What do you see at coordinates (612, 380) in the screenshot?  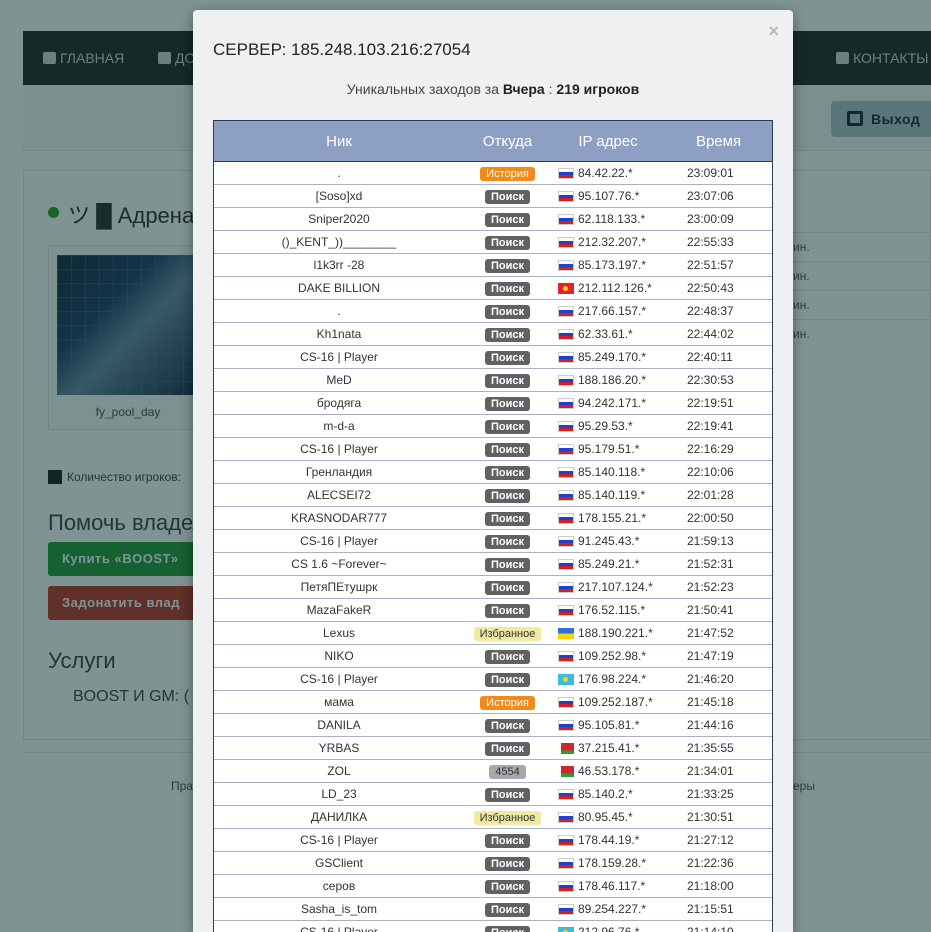 I see `ip-address: 188.186.20.*` at bounding box center [612, 380].